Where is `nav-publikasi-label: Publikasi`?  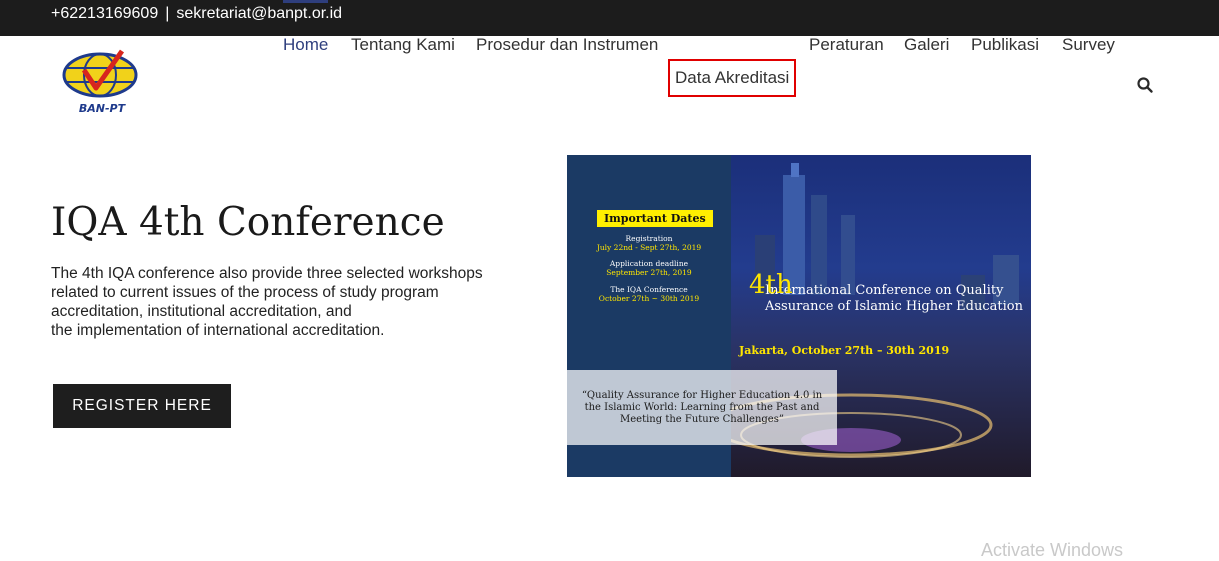
nav-publikasi-label: Publikasi is located at coordinates (1005, 44).